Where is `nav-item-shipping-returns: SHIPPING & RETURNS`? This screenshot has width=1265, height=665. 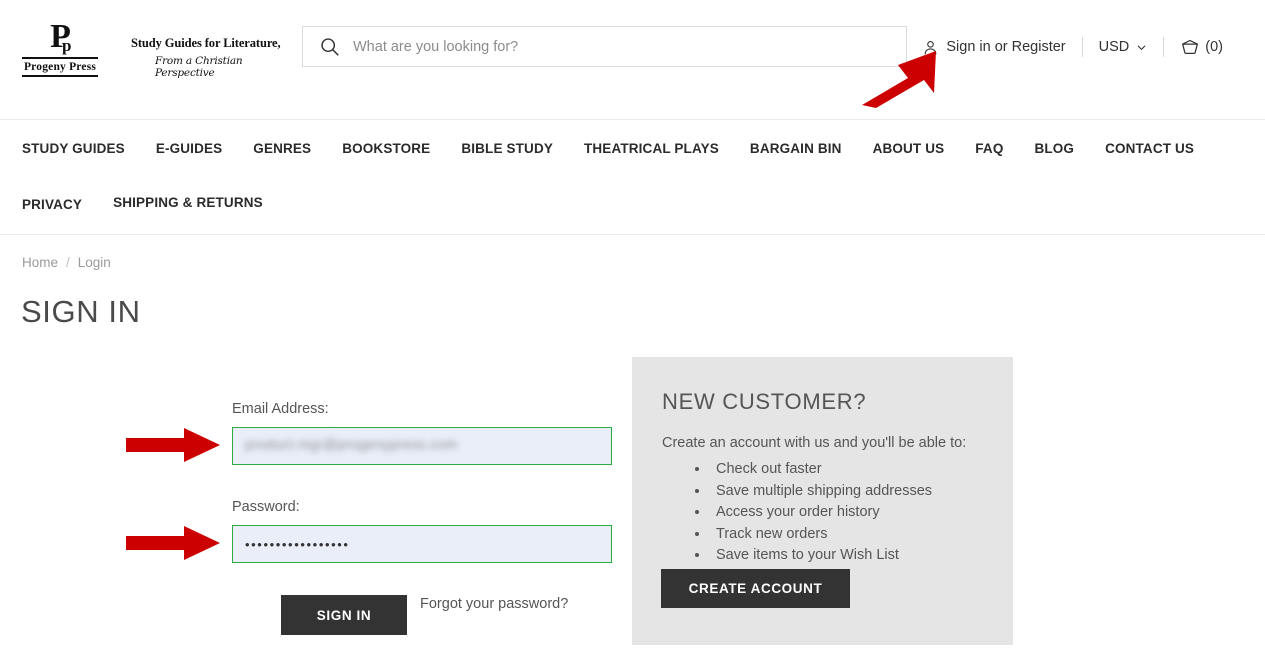
nav-item-shipping-returns: SHIPPING & RETURNS is located at coordinates (188, 204).